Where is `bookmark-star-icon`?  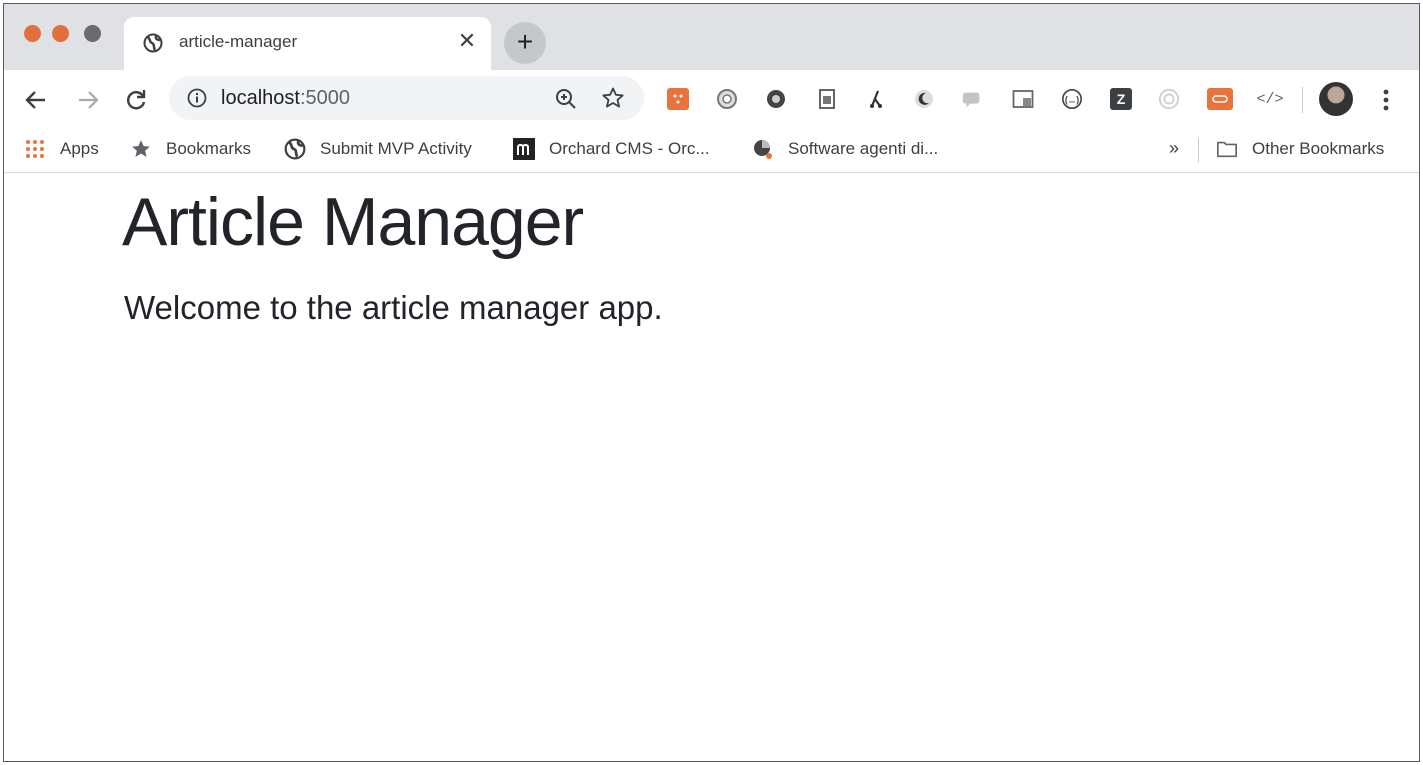
bookmark-star-icon is located at coordinates (613, 98).